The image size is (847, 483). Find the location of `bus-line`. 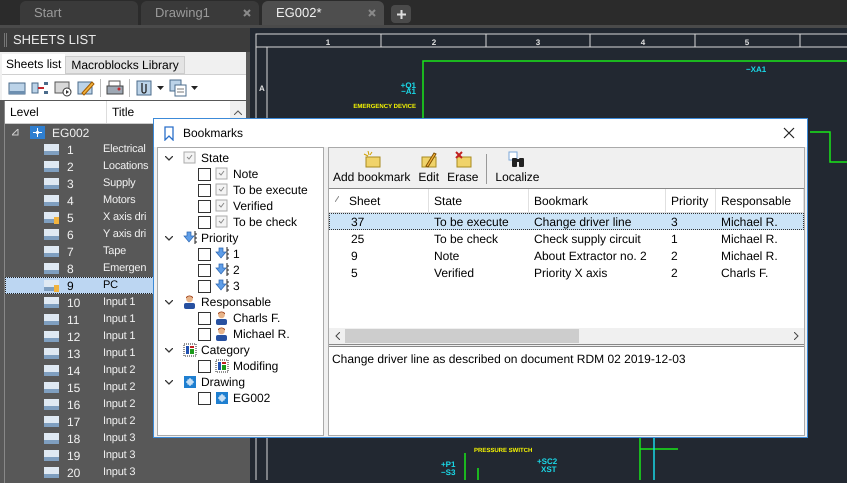

bus-line is located at coordinates (654, 458).